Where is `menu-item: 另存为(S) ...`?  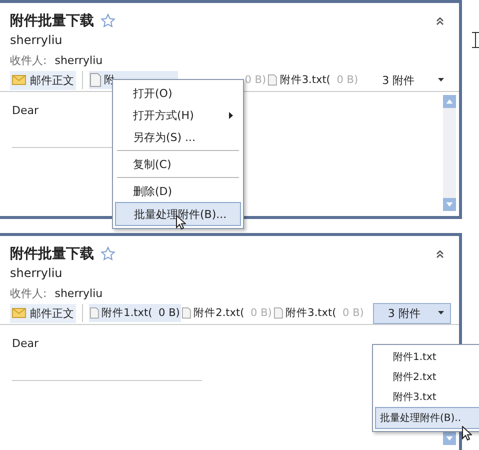 menu-item: 另存为(S) ... is located at coordinates (178, 137).